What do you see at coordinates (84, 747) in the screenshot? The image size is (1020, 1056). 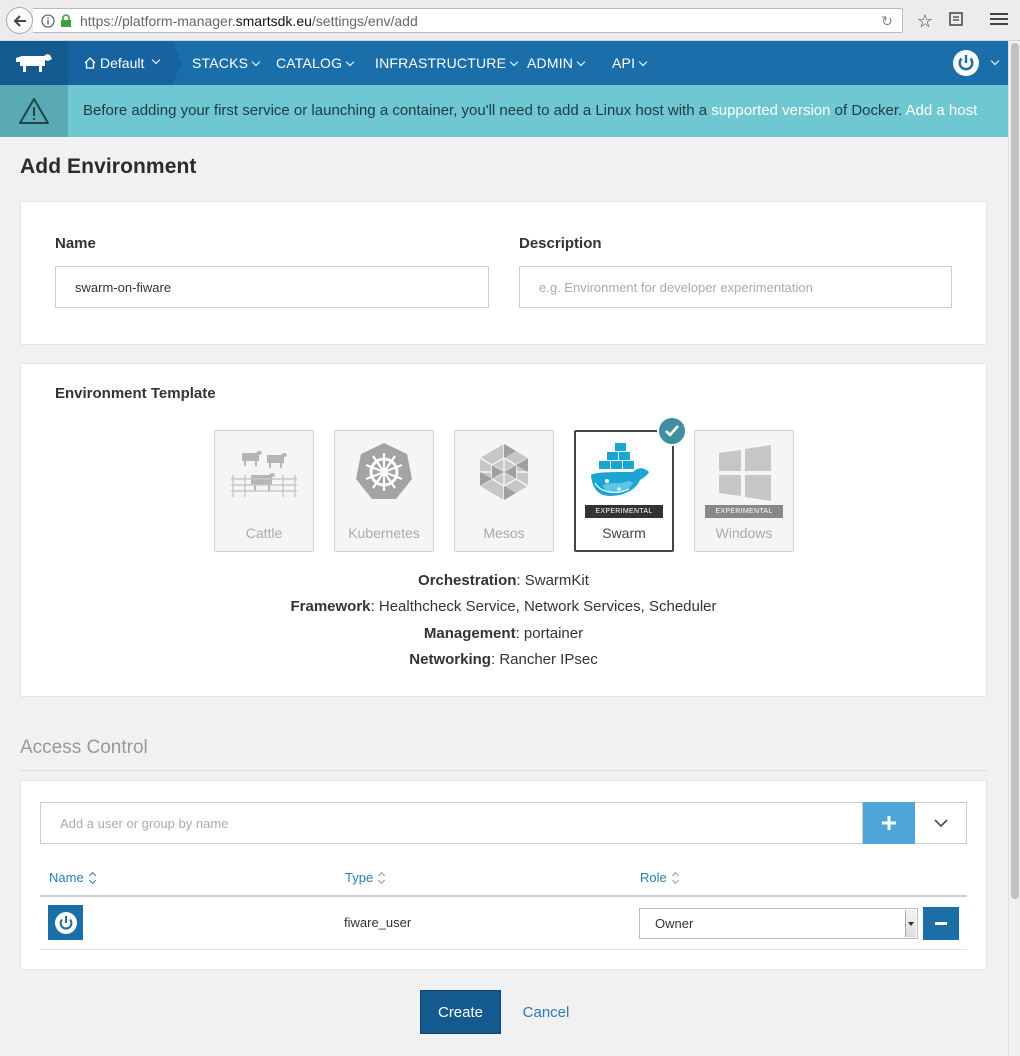 I see `access-control-heading: Access Control` at bounding box center [84, 747].